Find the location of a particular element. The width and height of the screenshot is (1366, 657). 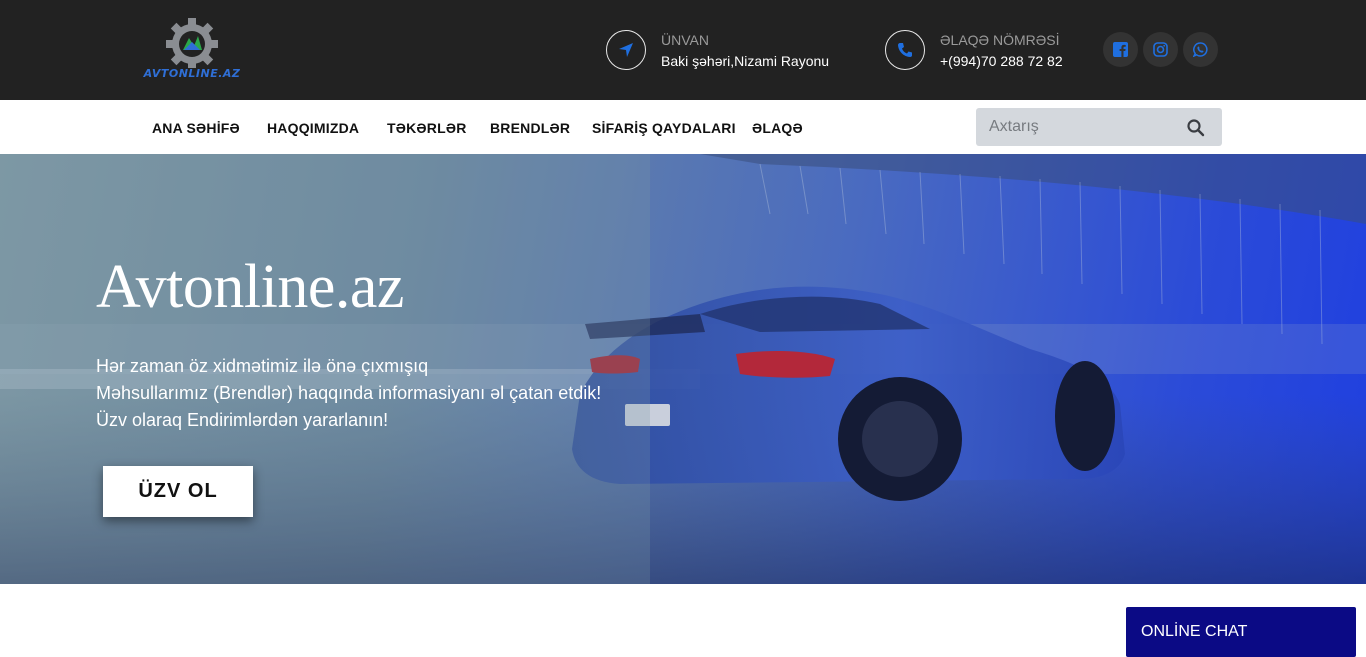

phone-info: ƏLAQƏ NÖMRƏSİ +(994)70 288 72 82 is located at coordinates (980, 50).